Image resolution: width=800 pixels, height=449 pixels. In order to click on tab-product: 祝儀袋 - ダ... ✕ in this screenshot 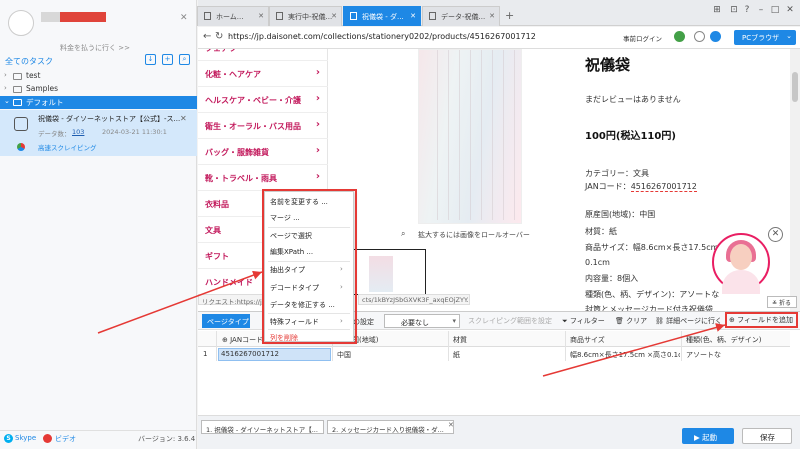, I will do `click(382, 16)`.